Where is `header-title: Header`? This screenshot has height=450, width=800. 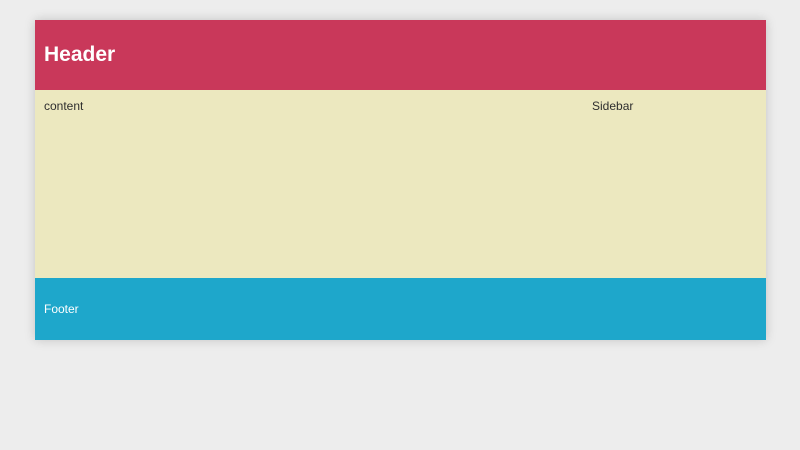
header-title: Header is located at coordinates (80, 54).